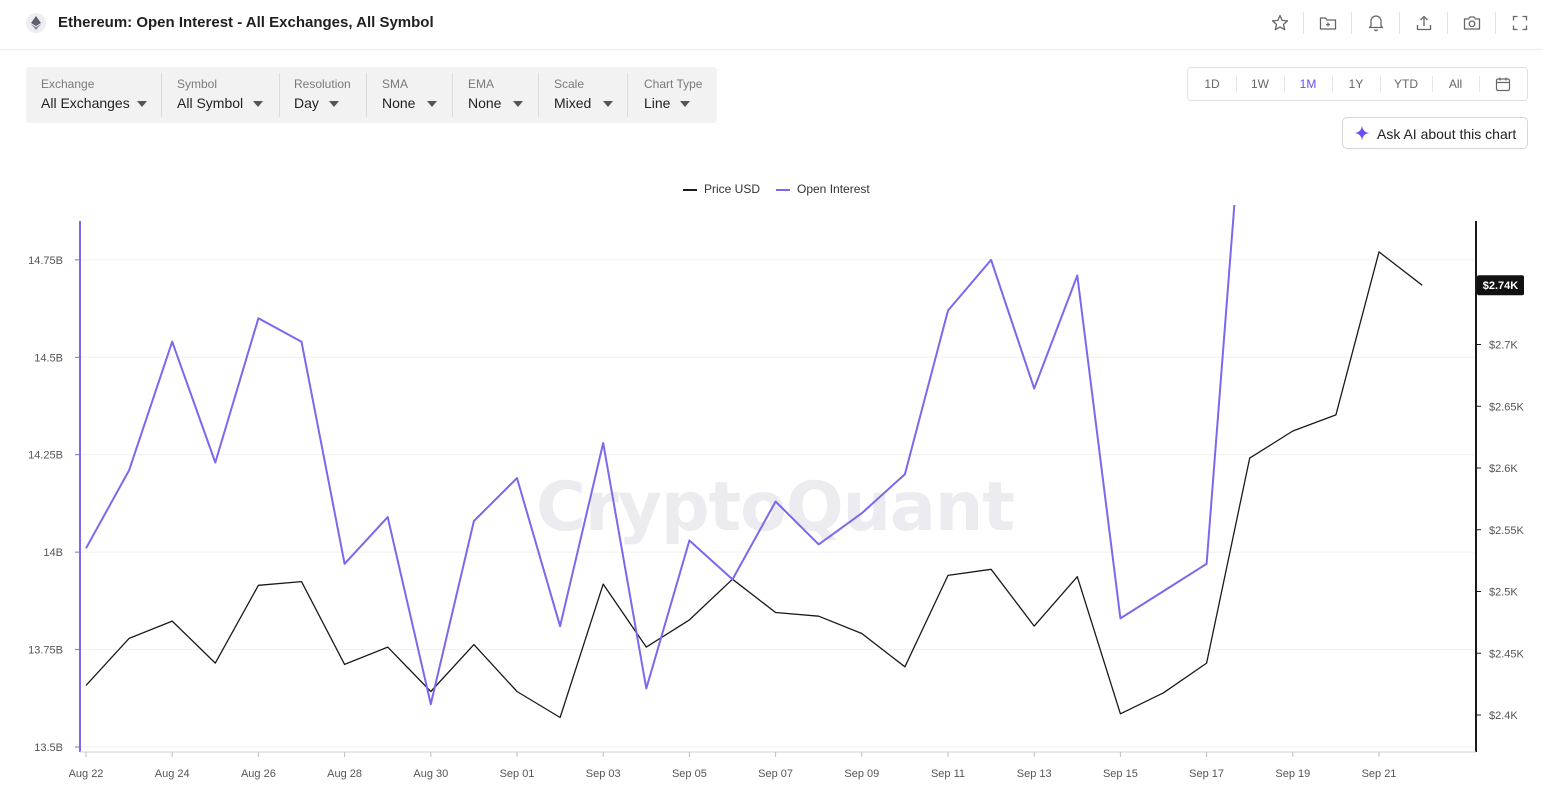  What do you see at coordinates (1260, 84) in the screenshot?
I see `range-1w-button: 1W` at bounding box center [1260, 84].